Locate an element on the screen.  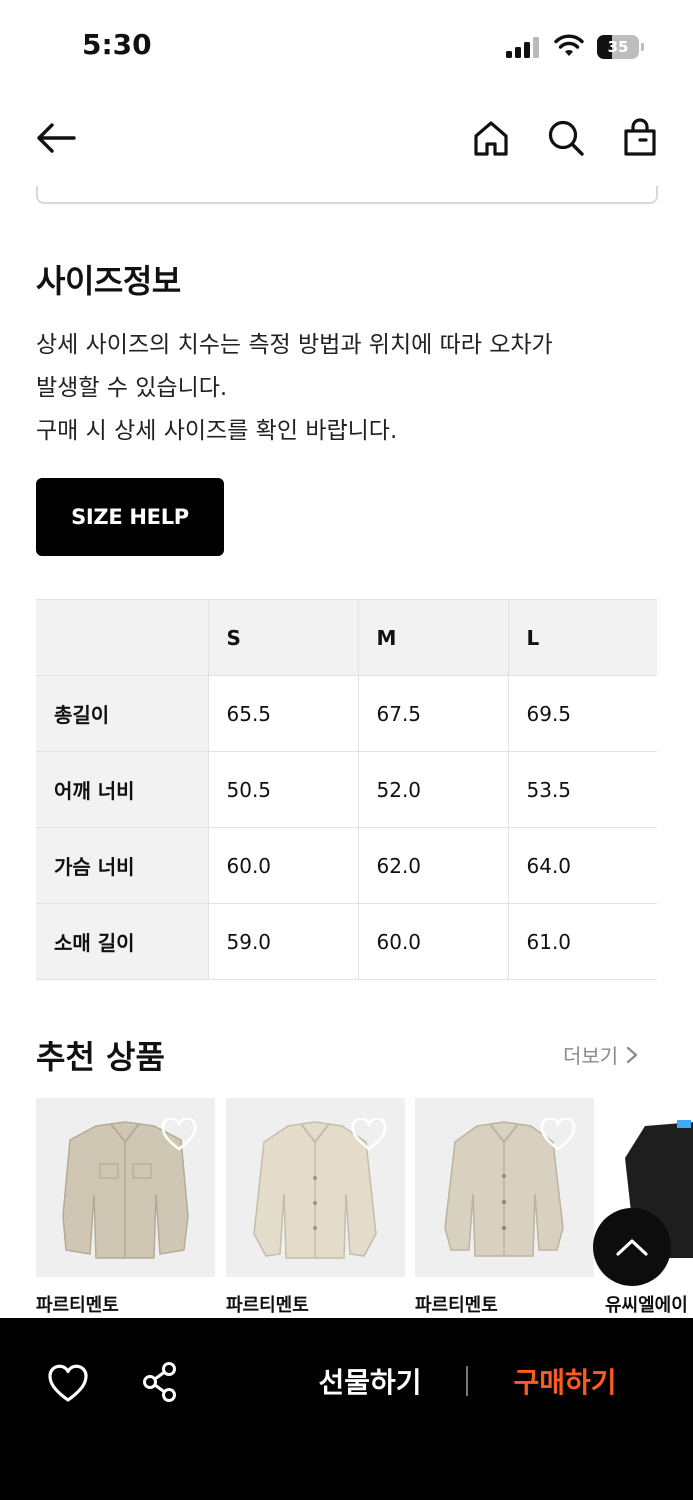
back-button is located at coordinates (56, 138).